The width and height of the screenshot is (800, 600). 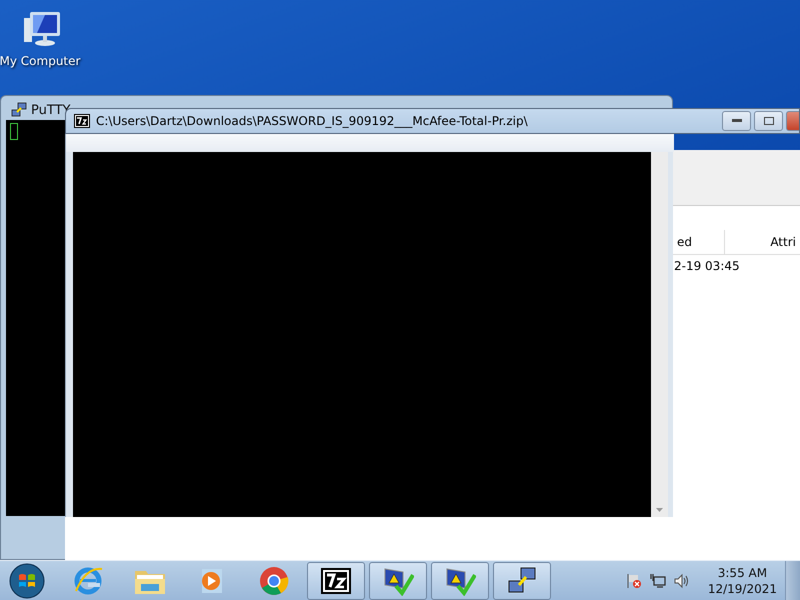 I want to click on desktop-icon-label: My Computer, so click(x=40, y=61).